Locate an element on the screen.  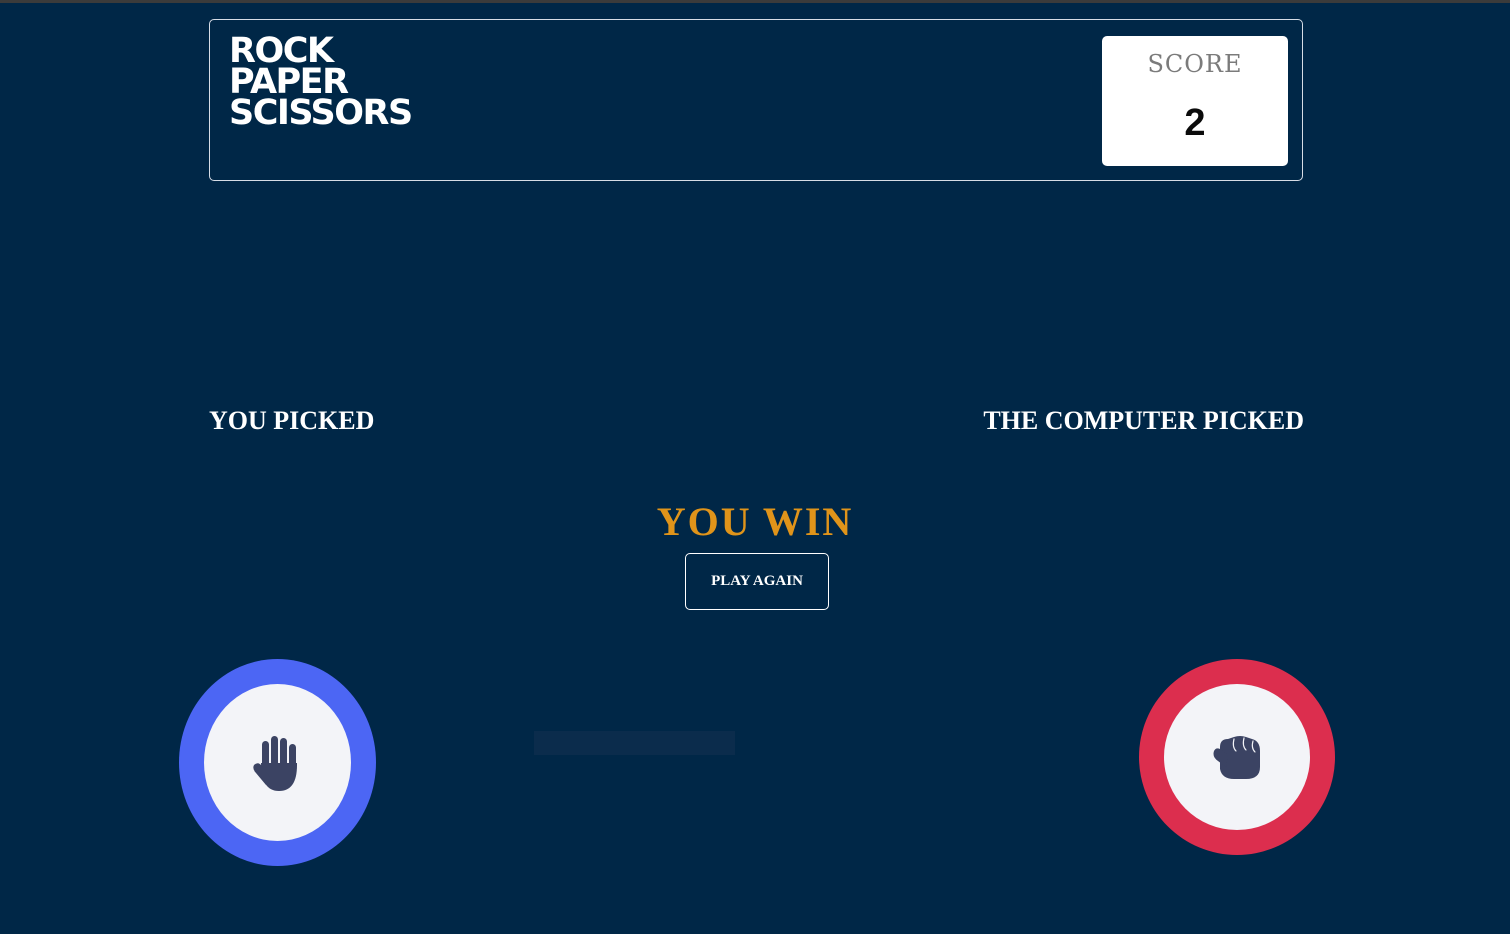
faint-overlay-strip is located at coordinates (634, 743).